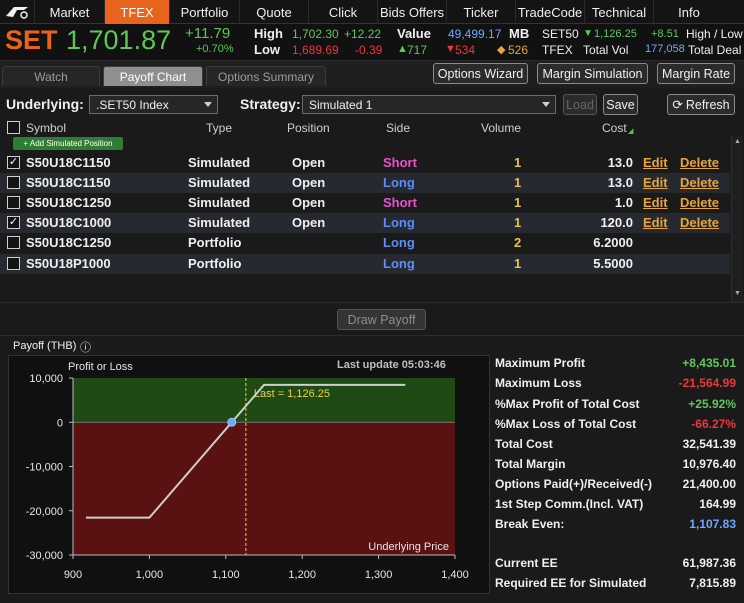 This screenshot has height=603, width=744. Describe the element at coordinates (119, 40) in the screenshot. I see `index-price: 1,701.87` at that location.